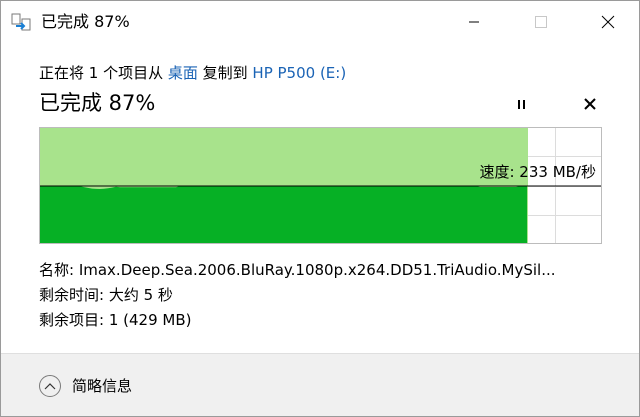 This screenshot has height=417, width=640. Describe the element at coordinates (537, 172) in the screenshot. I see `speed-label: 速度: 233 MB/秒` at that location.